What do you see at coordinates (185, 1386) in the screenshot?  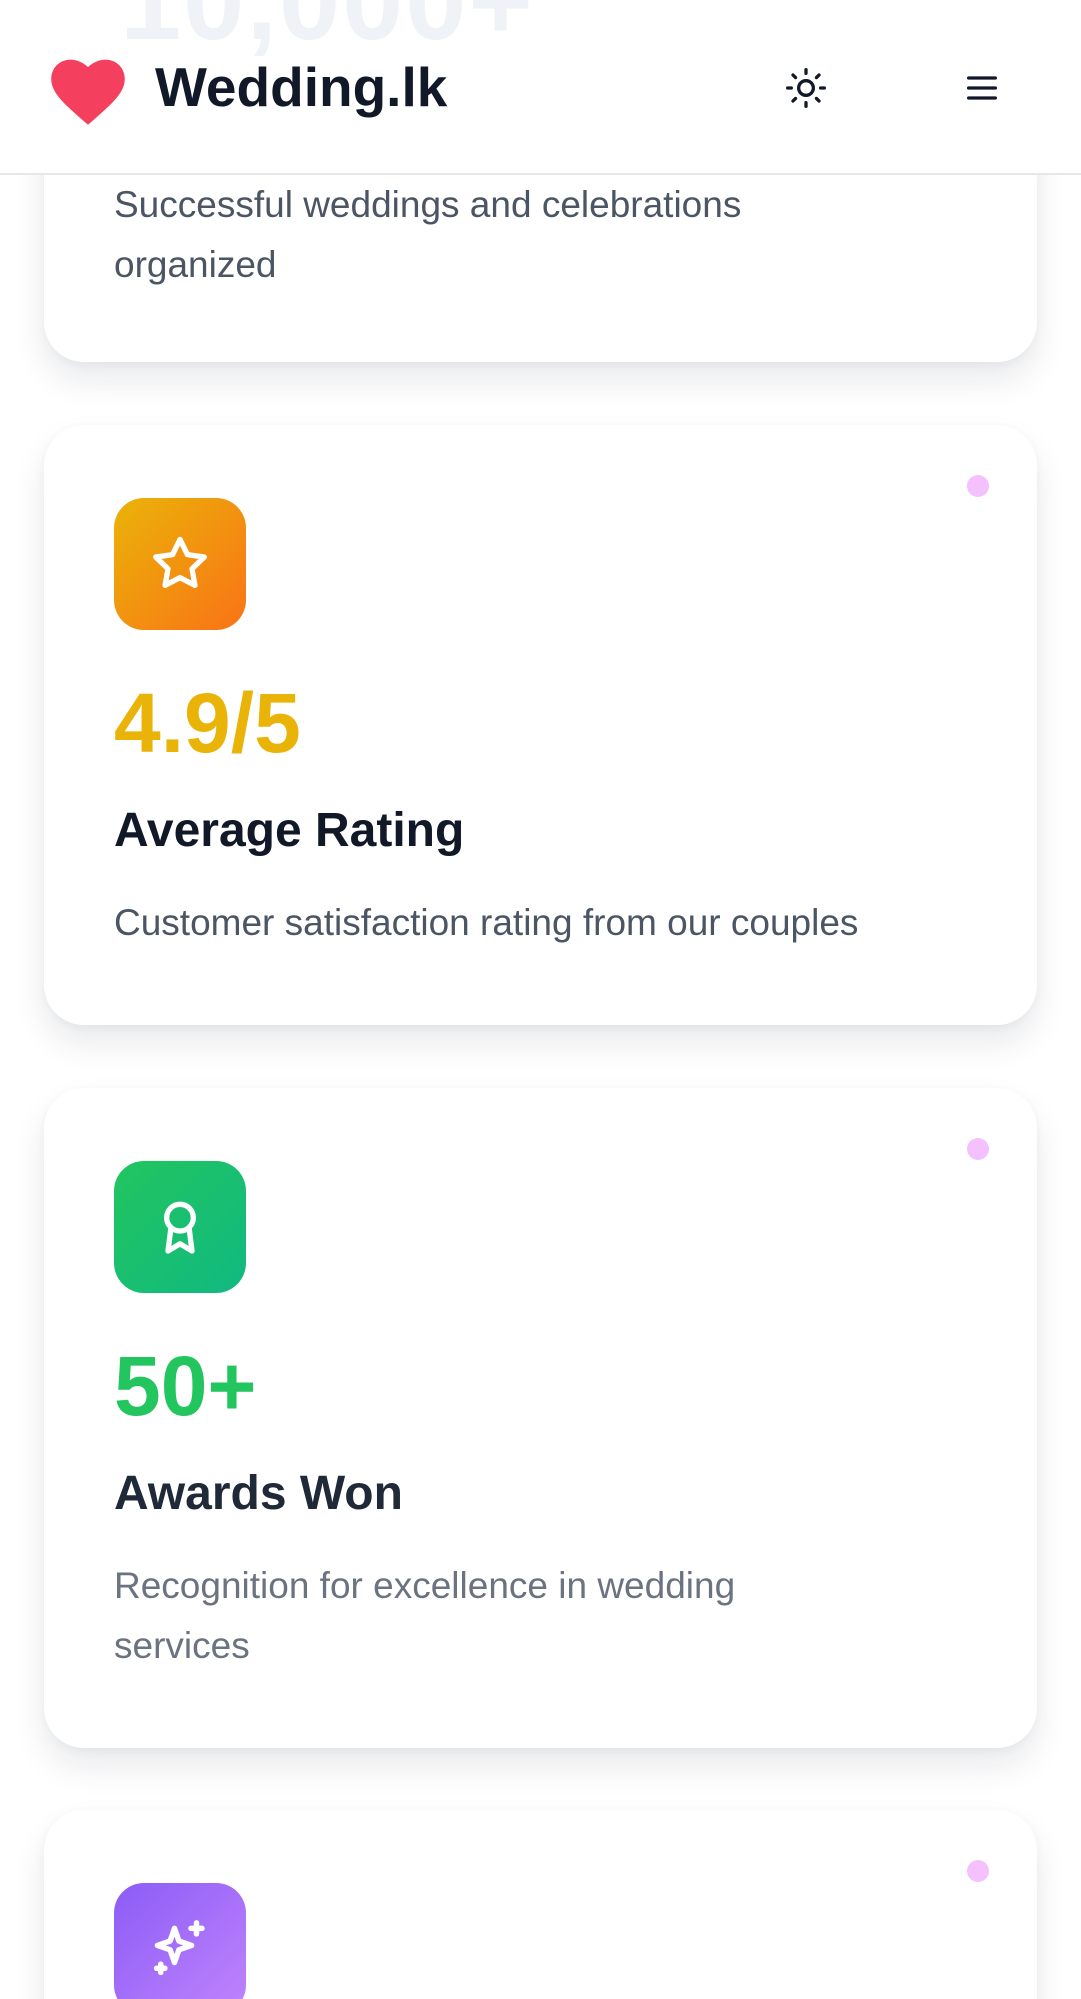 I see `stat-value: 50+` at bounding box center [185, 1386].